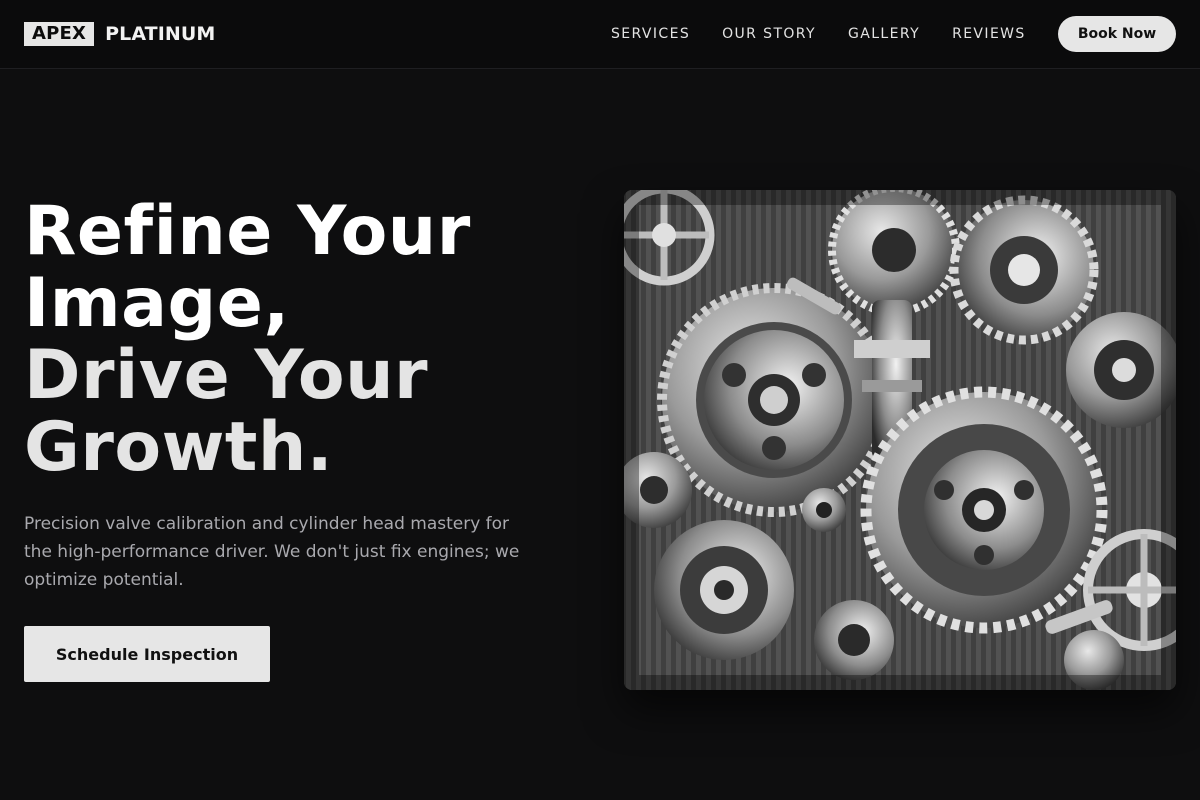 The height and width of the screenshot is (800, 1200). What do you see at coordinates (1117, 34) in the screenshot?
I see `book-now-button: Book Now` at bounding box center [1117, 34].